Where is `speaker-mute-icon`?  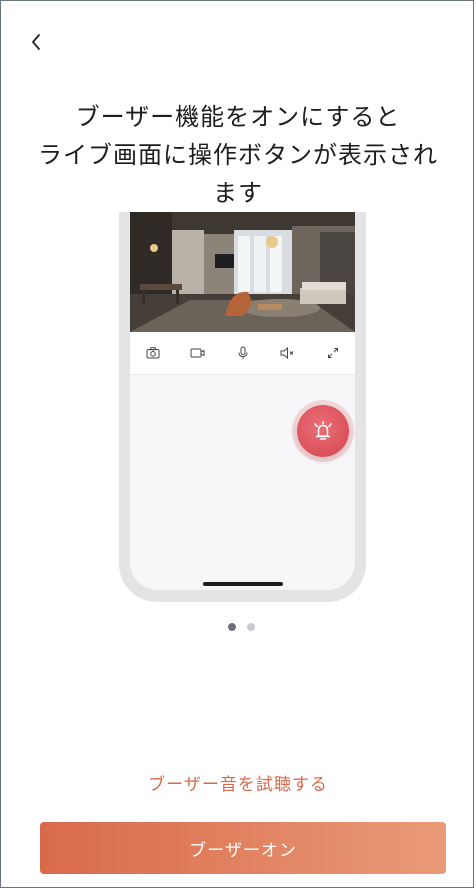
speaker-mute-icon is located at coordinates (287, 353).